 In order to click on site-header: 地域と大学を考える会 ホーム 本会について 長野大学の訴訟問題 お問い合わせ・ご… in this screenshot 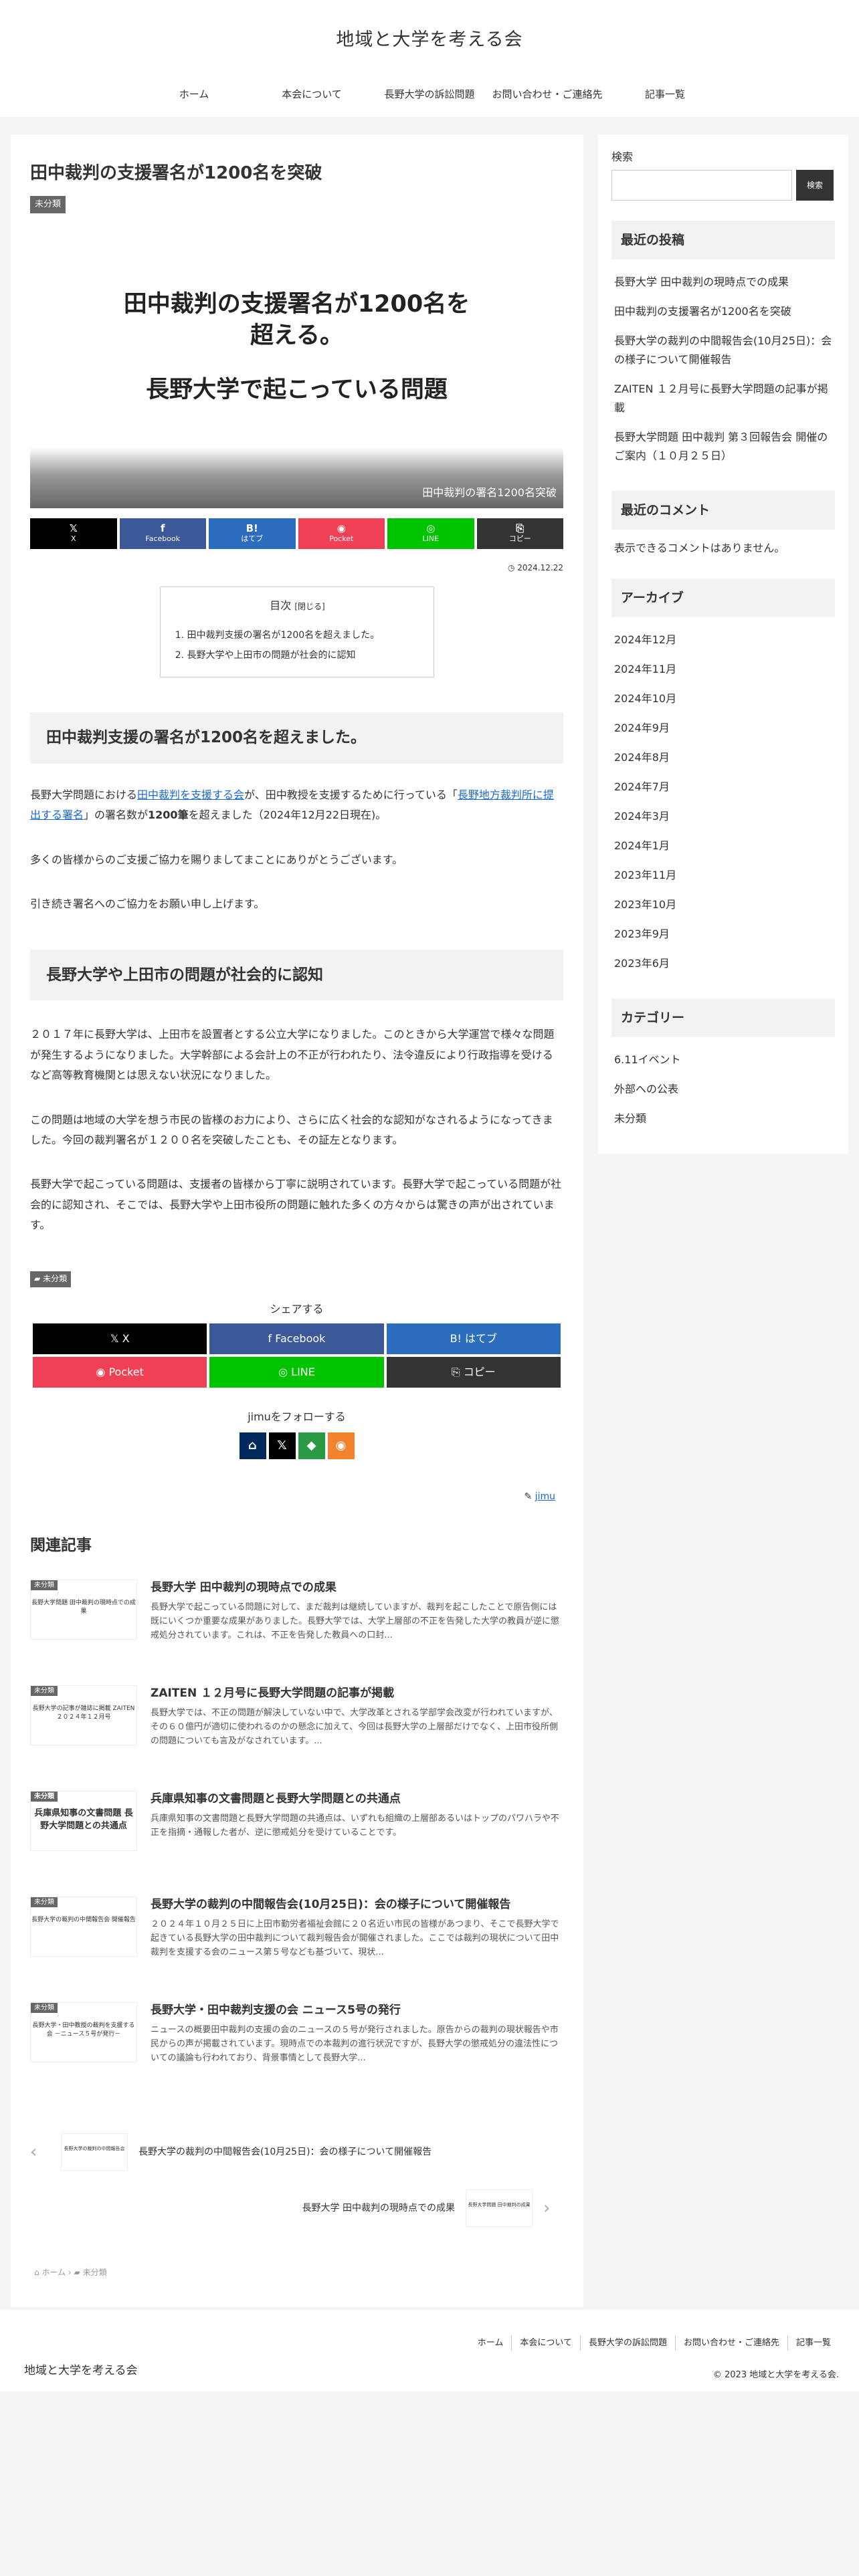, I will do `click(429, 59)`.